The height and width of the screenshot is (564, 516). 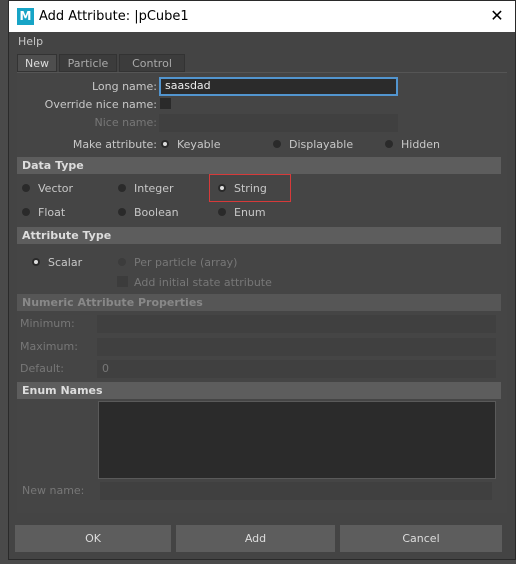 What do you see at coordinates (114, 16) in the screenshot?
I see `window-title: Add Attribute: |pCube1` at bounding box center [114, 16].